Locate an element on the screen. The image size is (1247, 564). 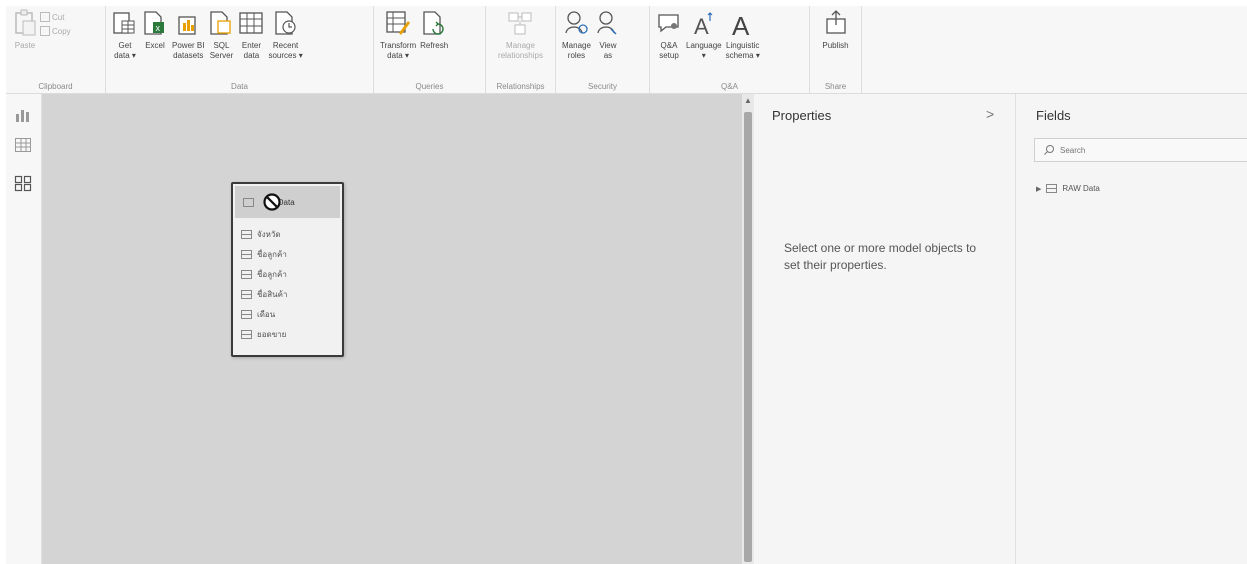
paste-button: Paste is located at coordinates (25, 29).